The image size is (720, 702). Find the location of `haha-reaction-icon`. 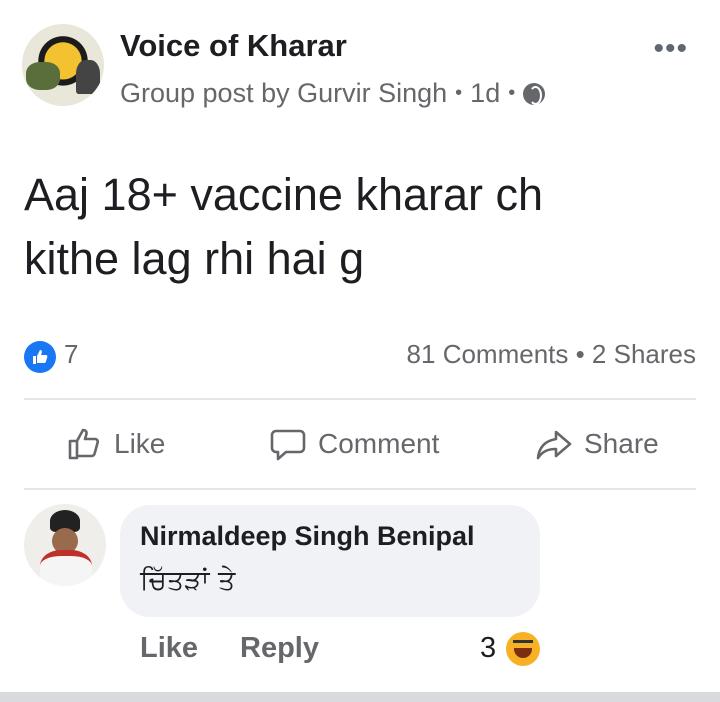

haha-reaction-icon is located at coordinates (523, 649).